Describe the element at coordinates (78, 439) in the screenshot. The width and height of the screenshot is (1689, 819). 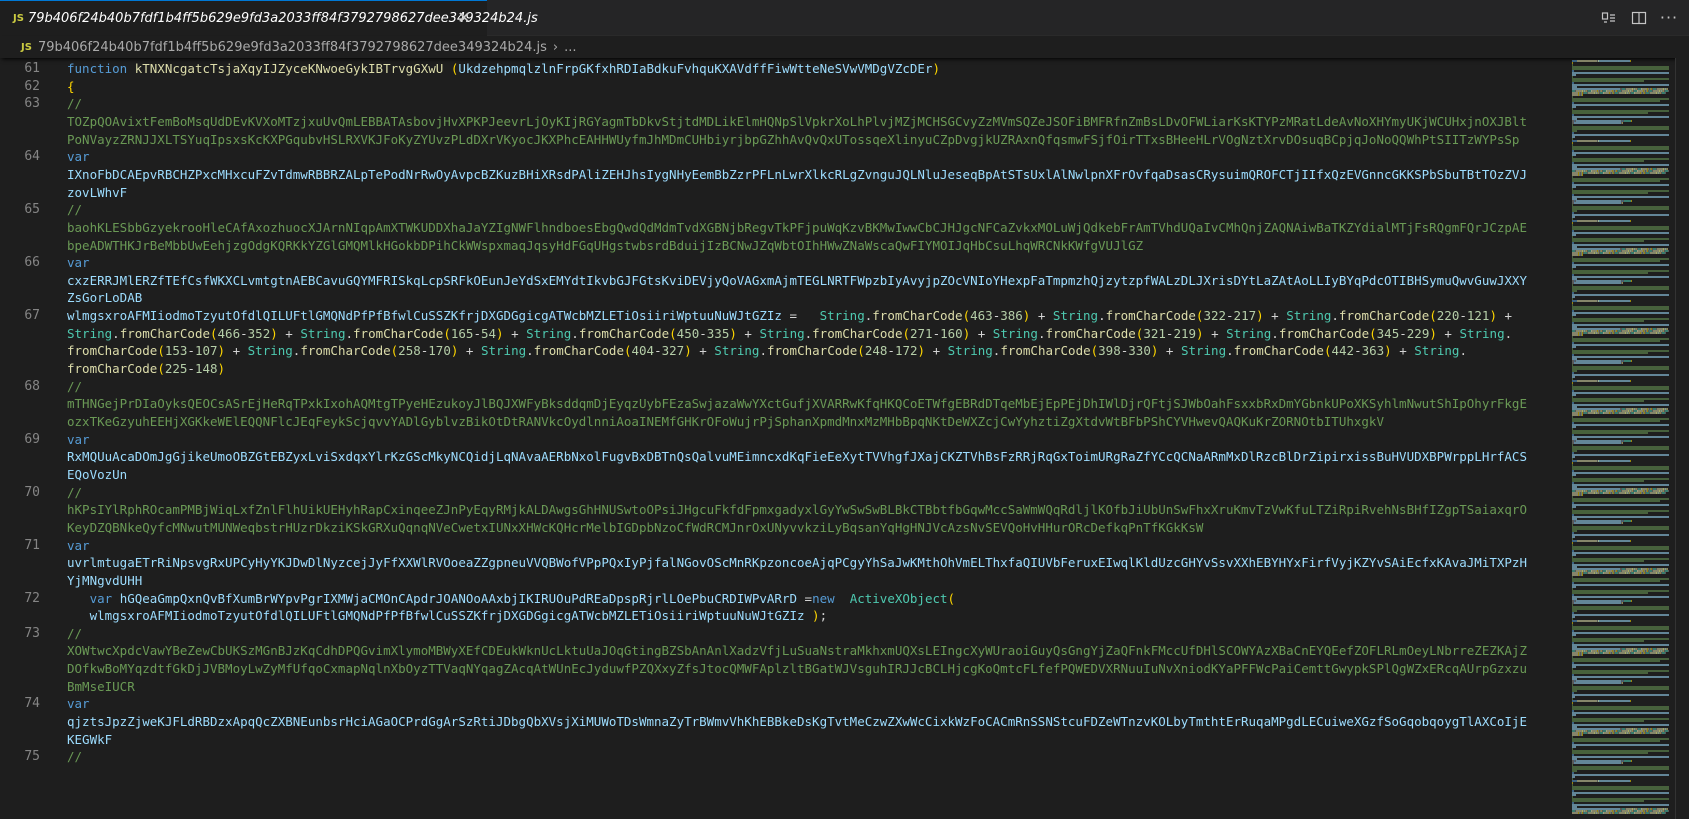
I see `code-token: var` at that location.